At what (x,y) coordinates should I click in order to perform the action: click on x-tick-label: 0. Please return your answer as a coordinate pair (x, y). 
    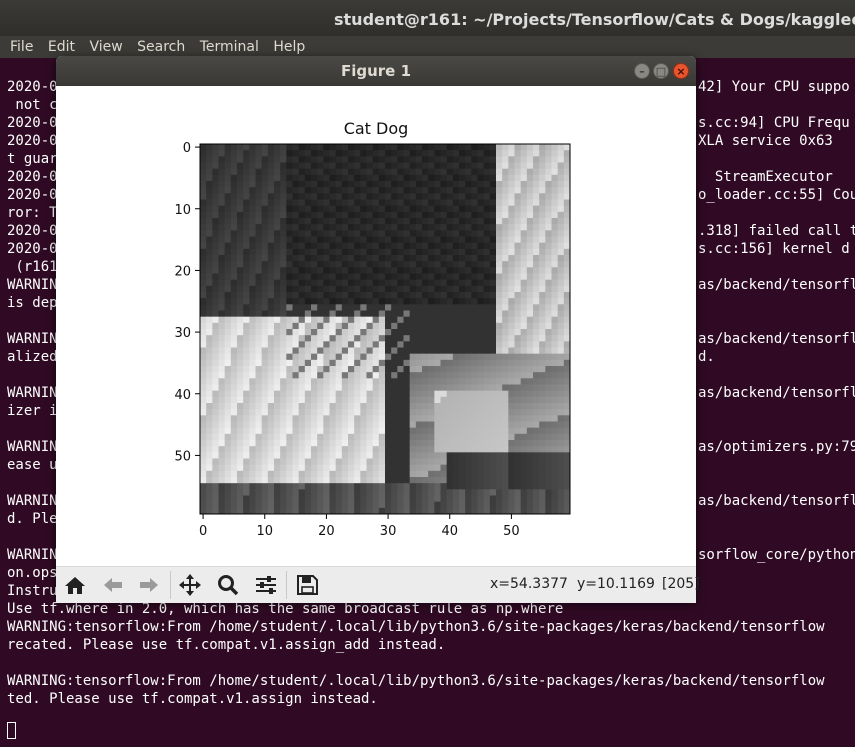
    Looking at the image, I should click on (203, 531).